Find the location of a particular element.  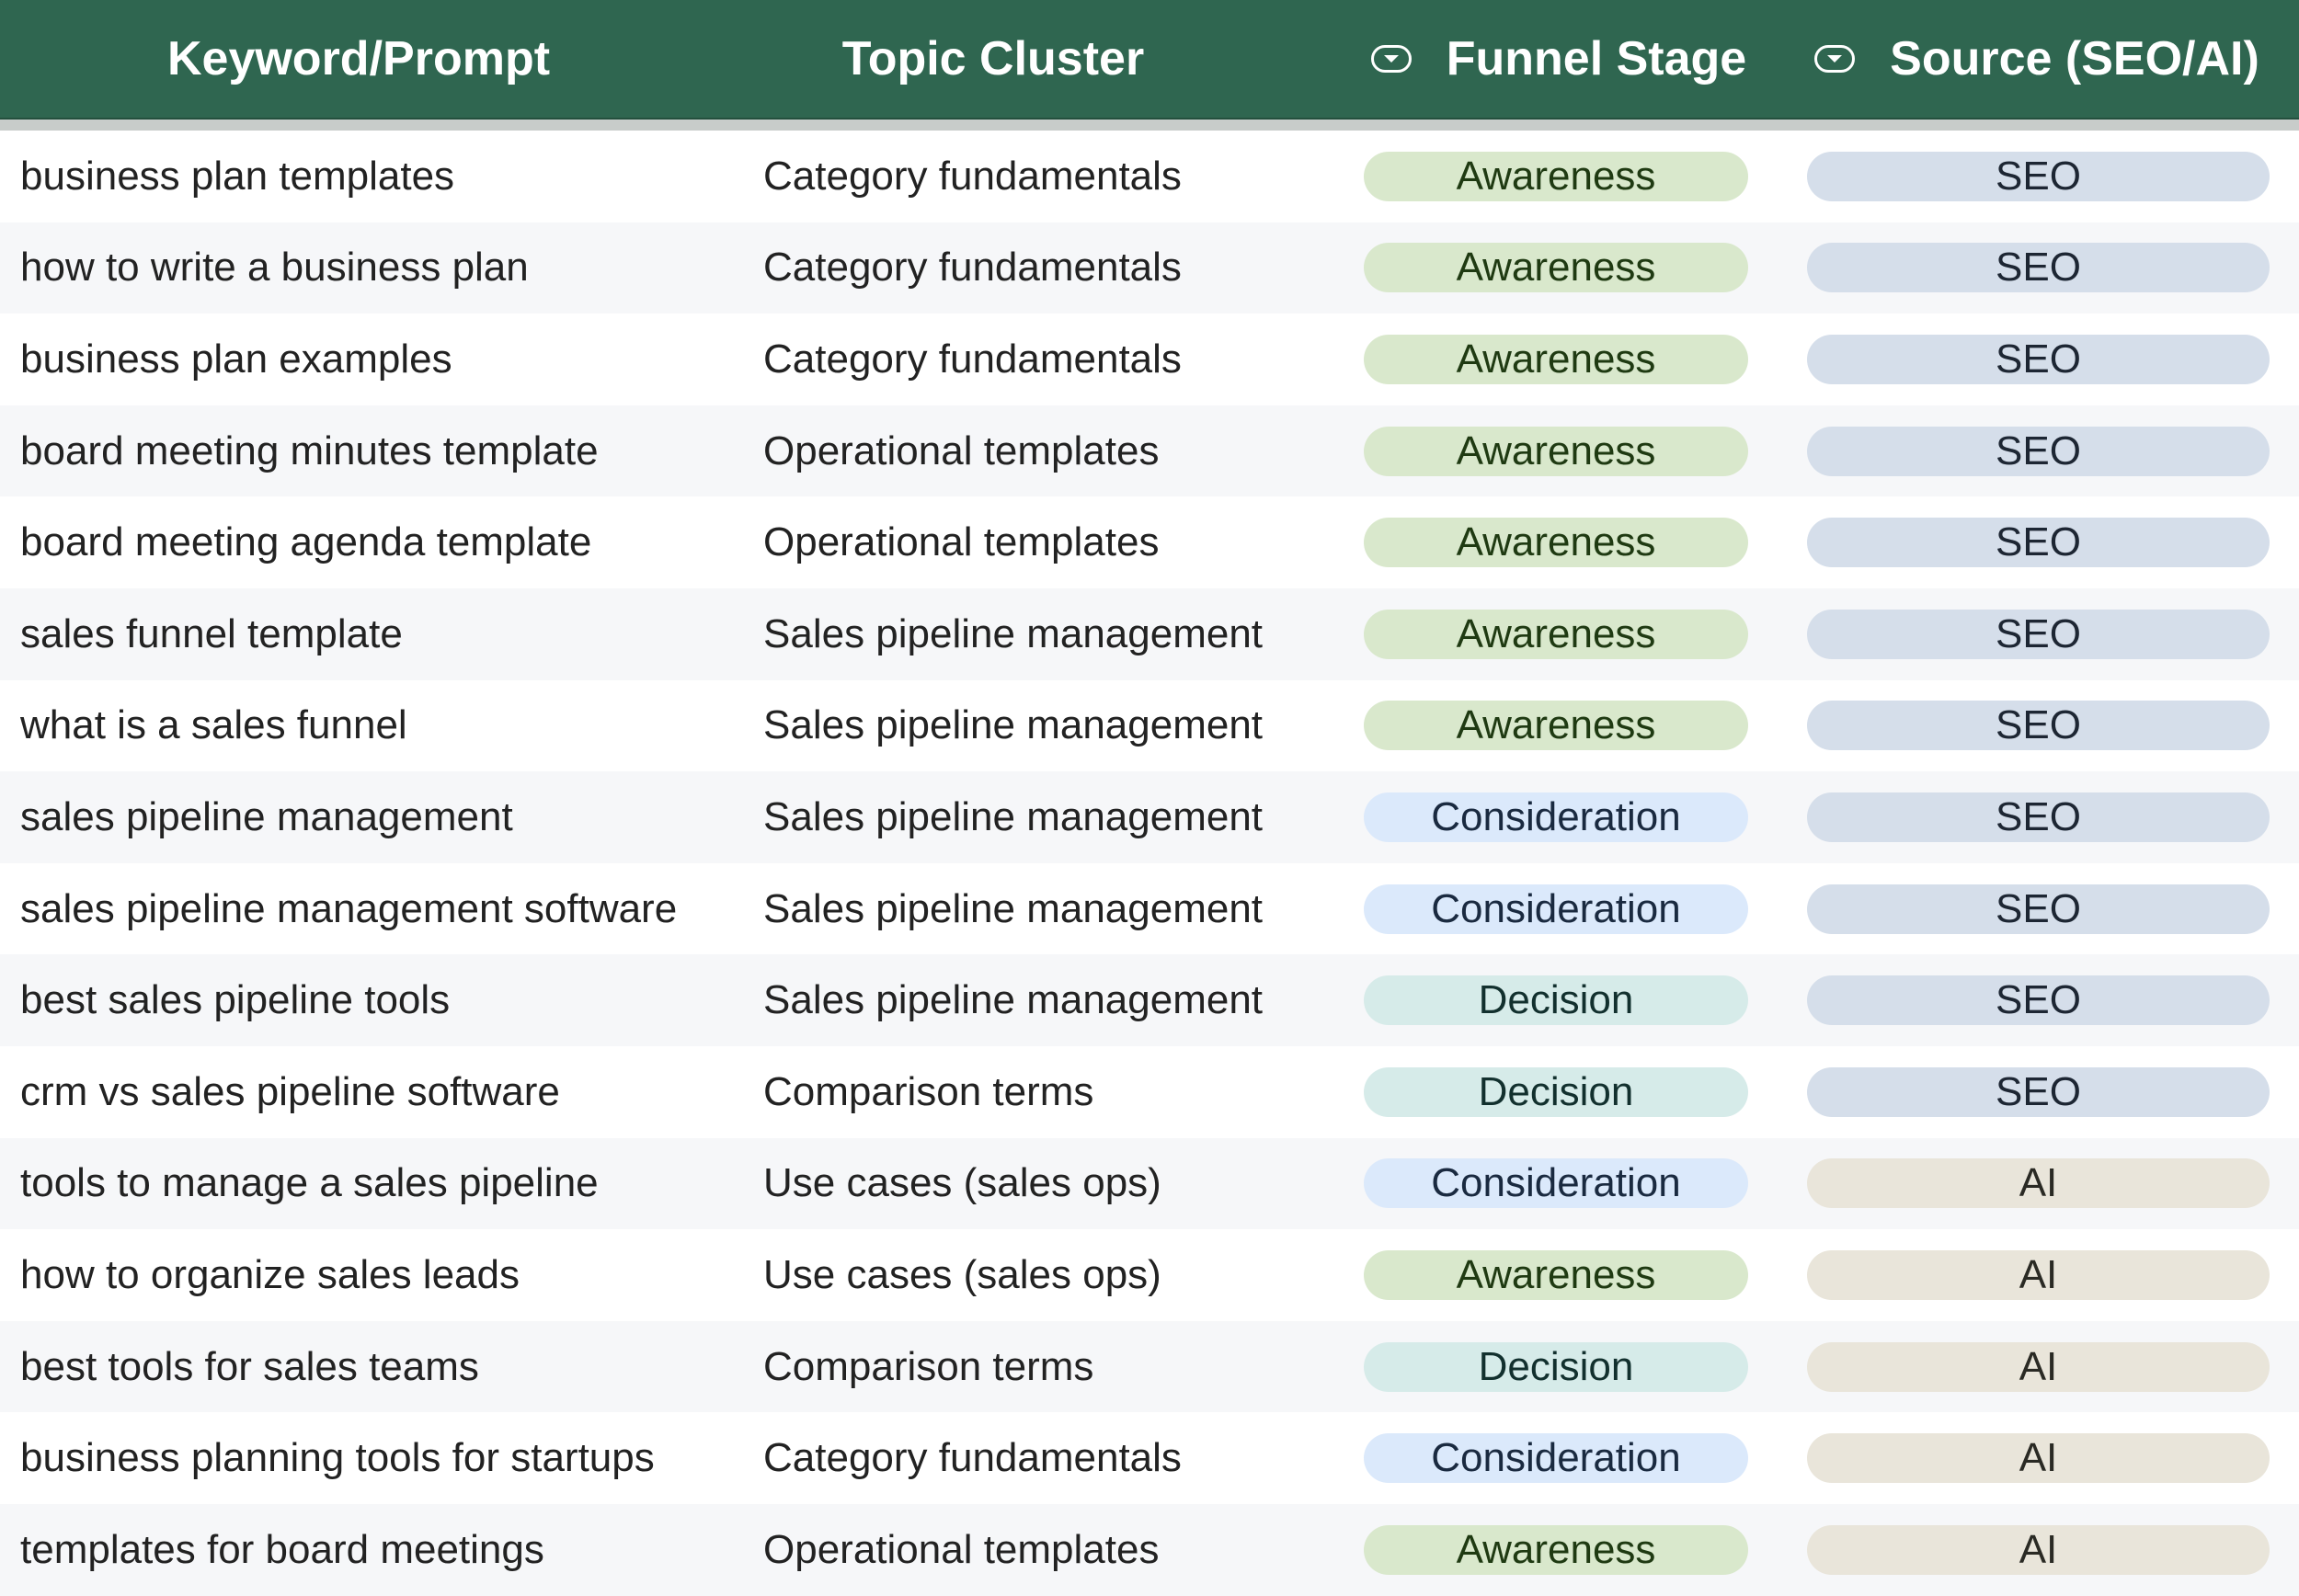

keyword-cell: tools to manage a sales pipeline is located at coordinates (383, 1184).